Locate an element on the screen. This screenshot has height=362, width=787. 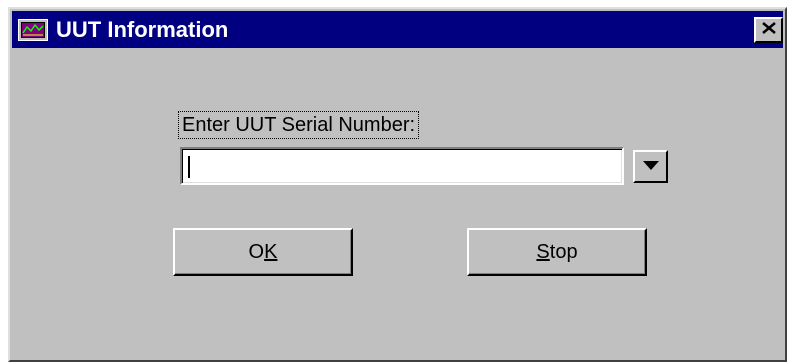
app-window-icon is located at coordinates (33, 30).